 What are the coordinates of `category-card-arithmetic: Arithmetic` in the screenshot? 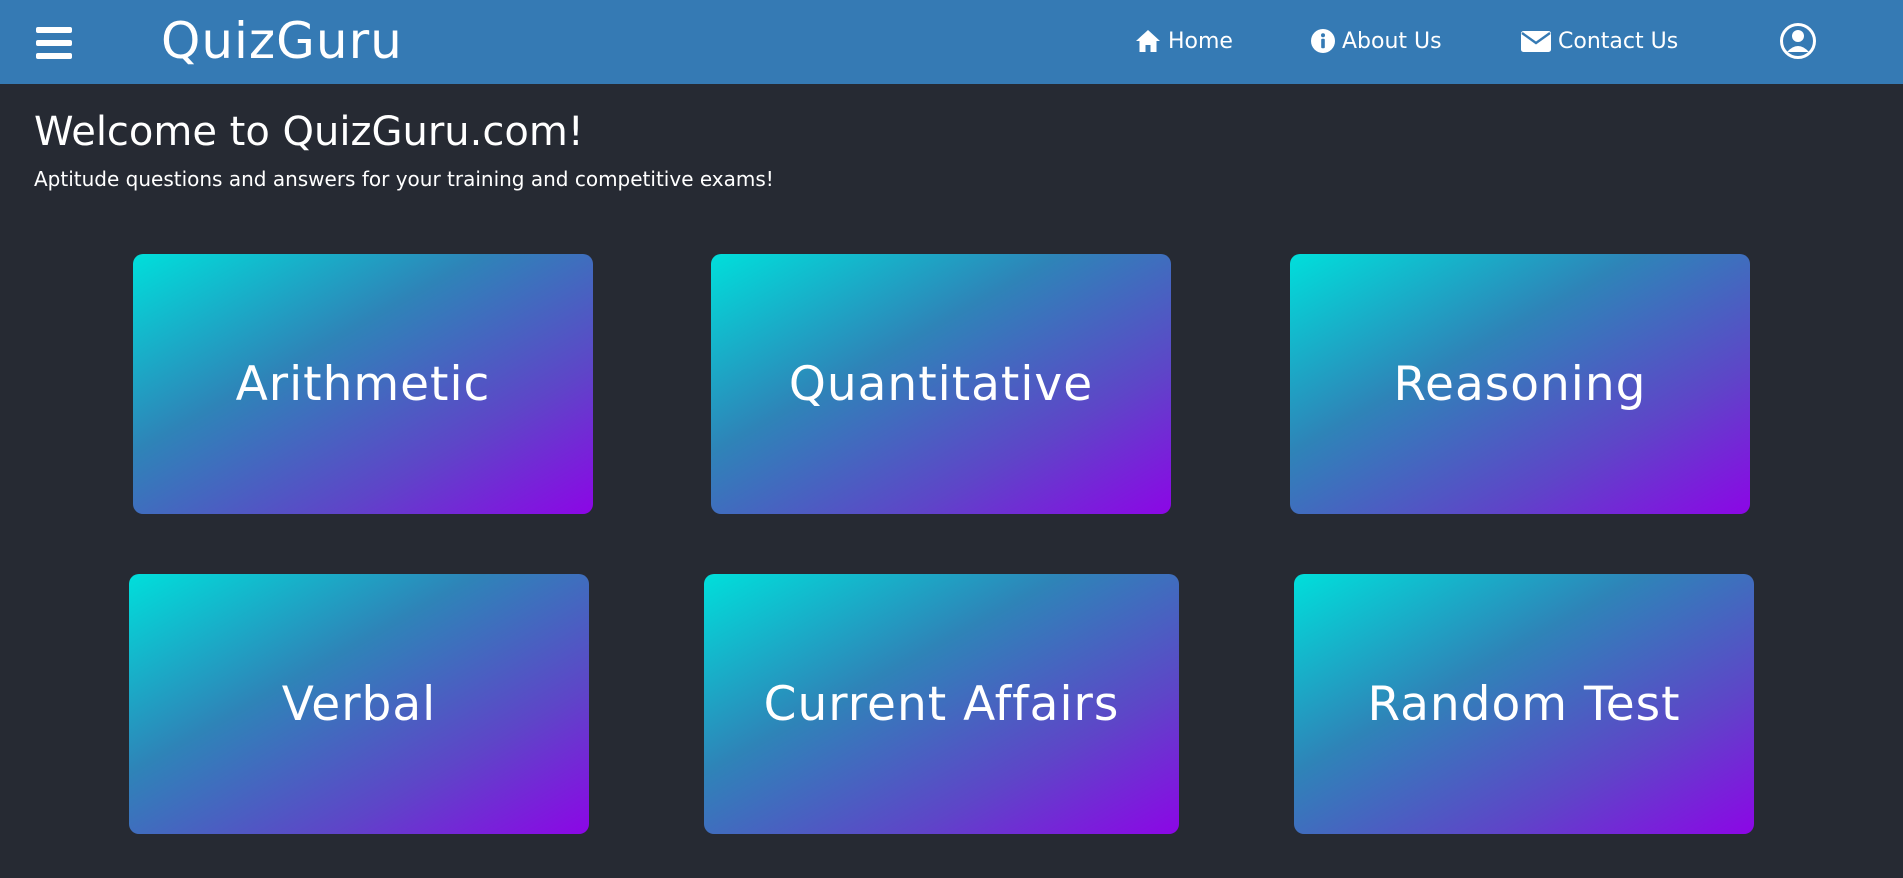 It's located at (363, 384).